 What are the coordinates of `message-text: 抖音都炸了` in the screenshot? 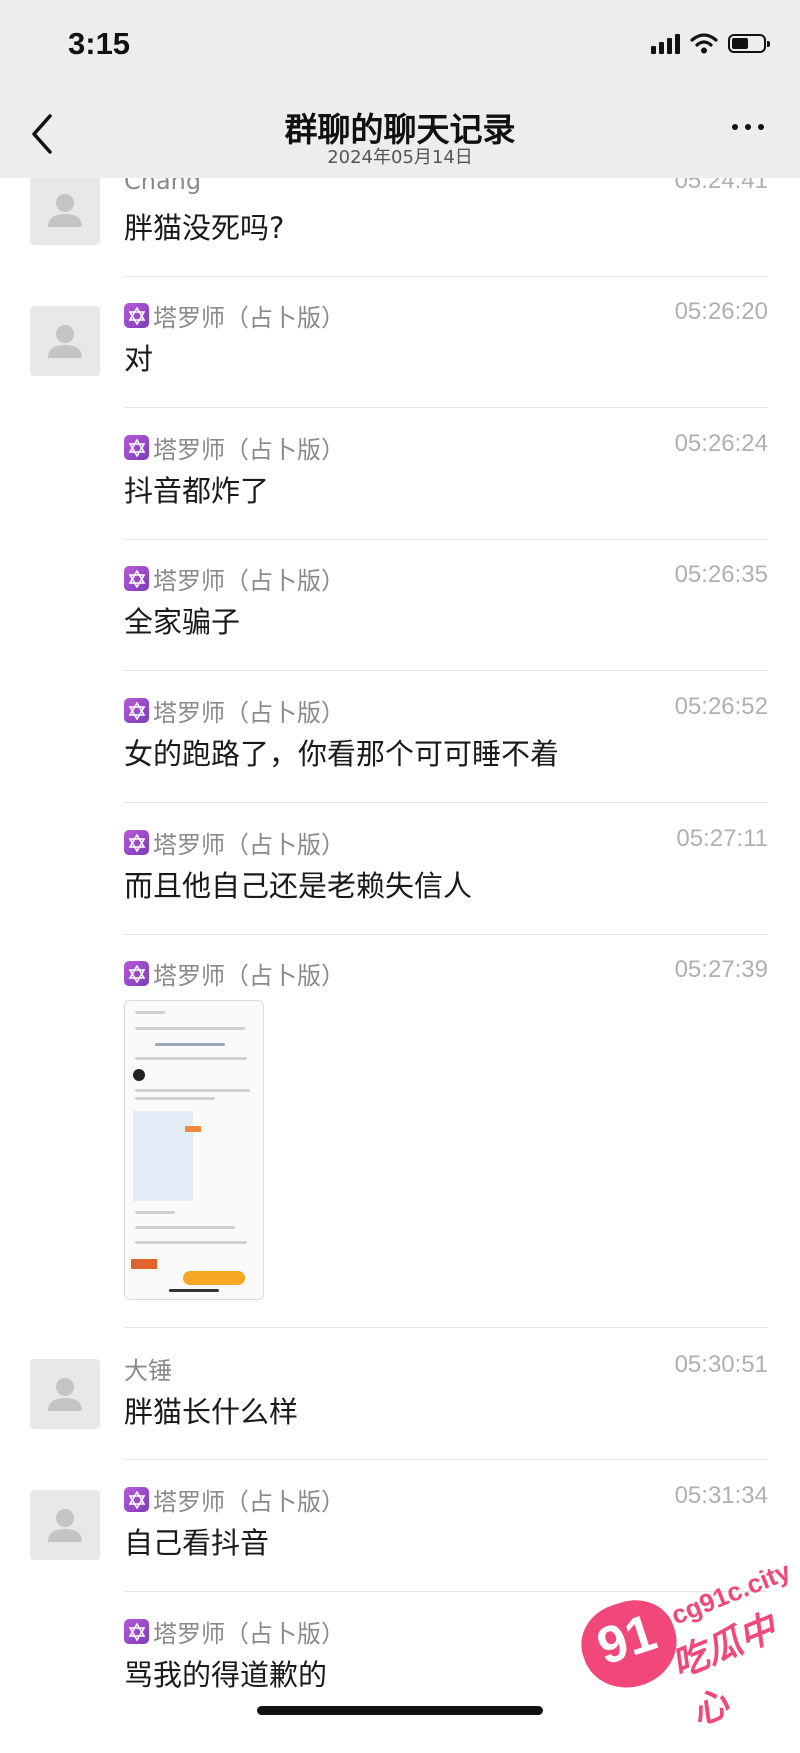 It's located at (196, 489).